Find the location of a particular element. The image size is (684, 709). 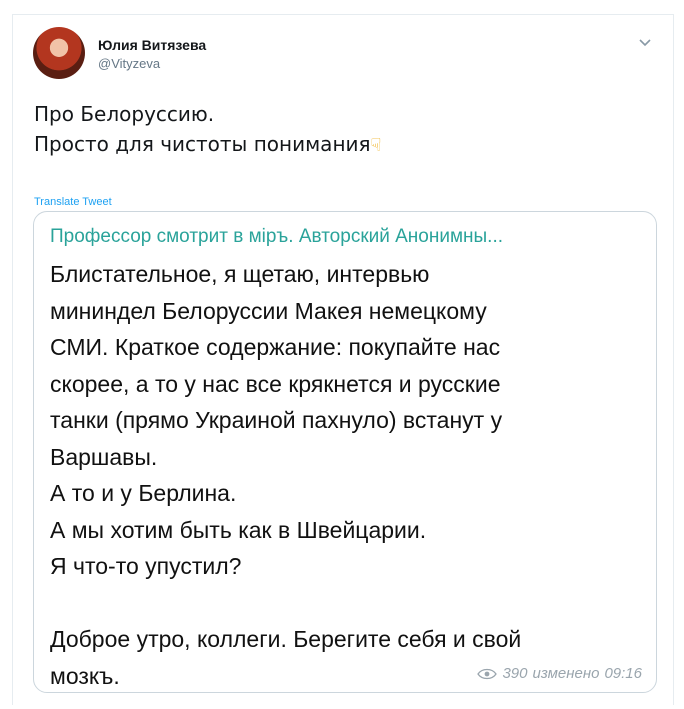

card-line: А то и у Берлина. is located at coordinates (143, 493).